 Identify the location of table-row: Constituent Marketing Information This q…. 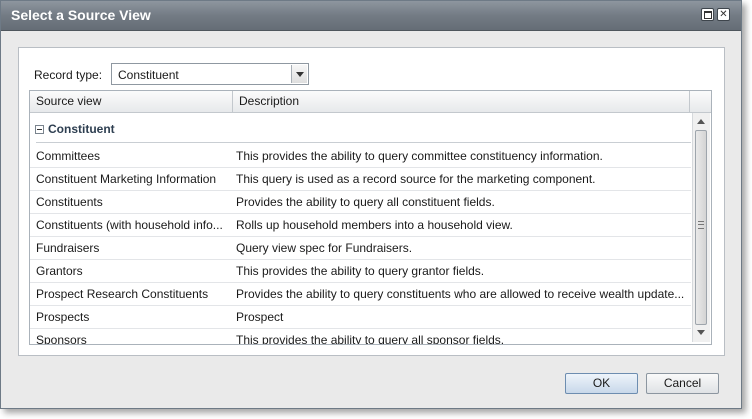
(360, 179).